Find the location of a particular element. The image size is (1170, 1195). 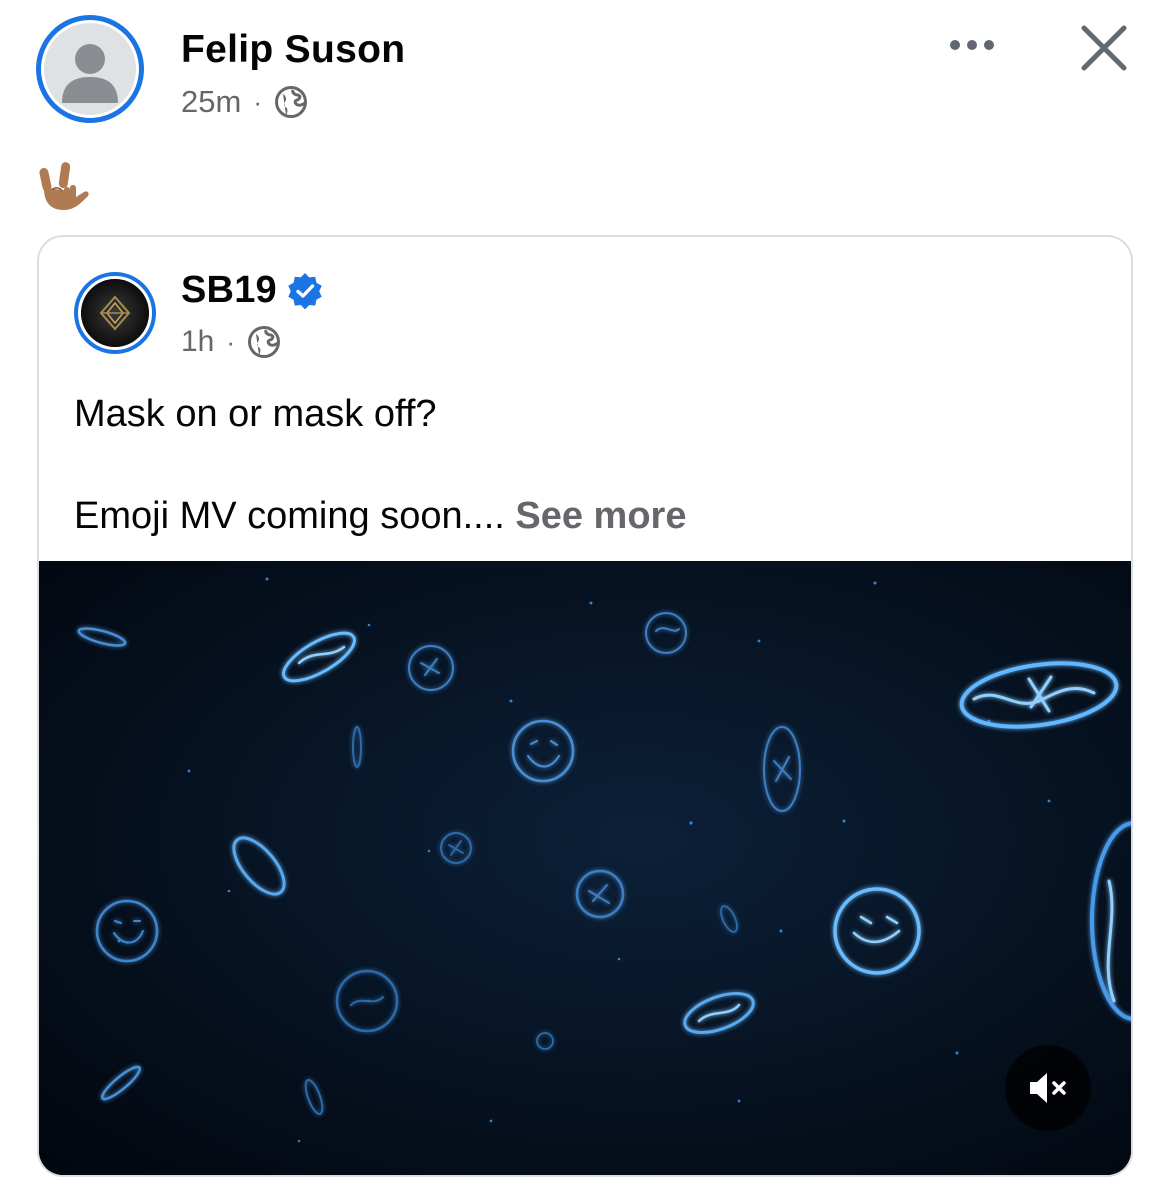

default-avatar-icon is located at coordinates (90, 69).